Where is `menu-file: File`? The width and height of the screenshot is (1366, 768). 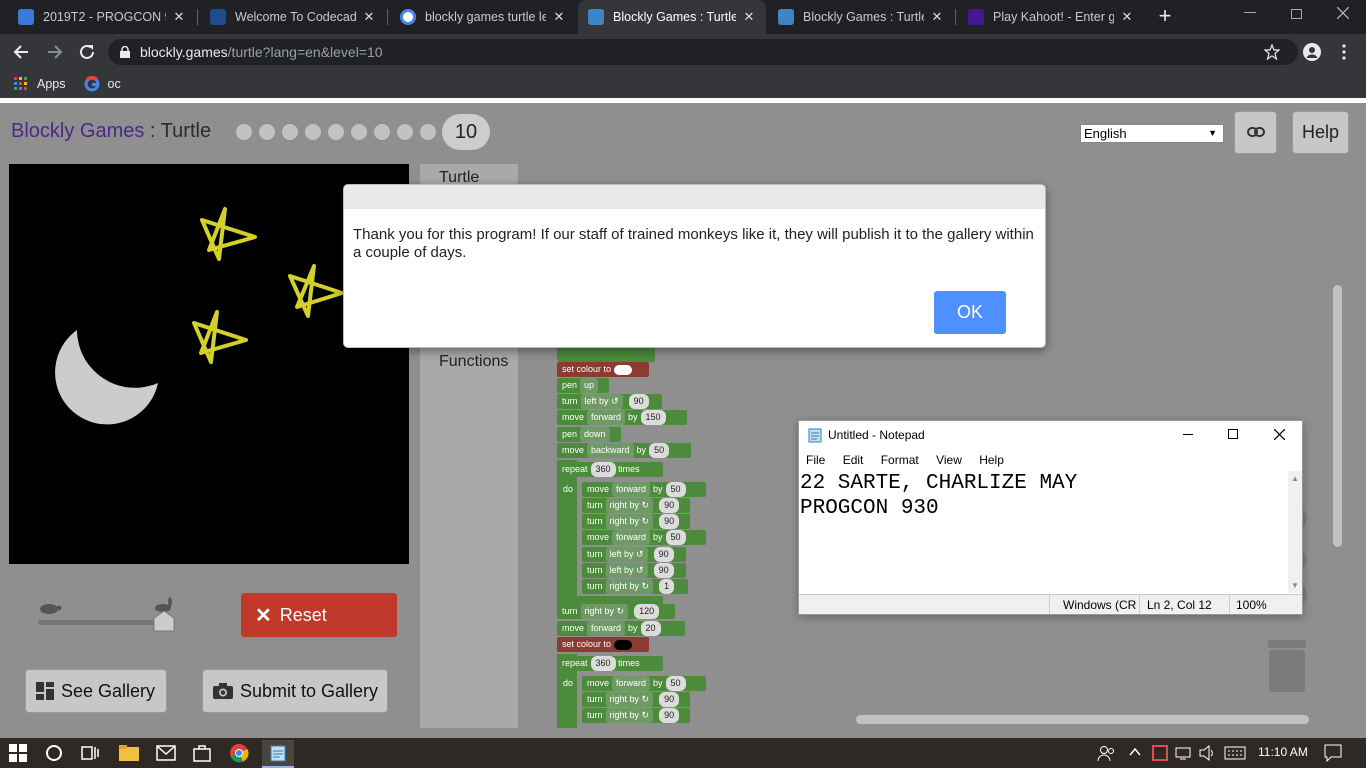 menu-file: File is located at coordinates (815, 460).